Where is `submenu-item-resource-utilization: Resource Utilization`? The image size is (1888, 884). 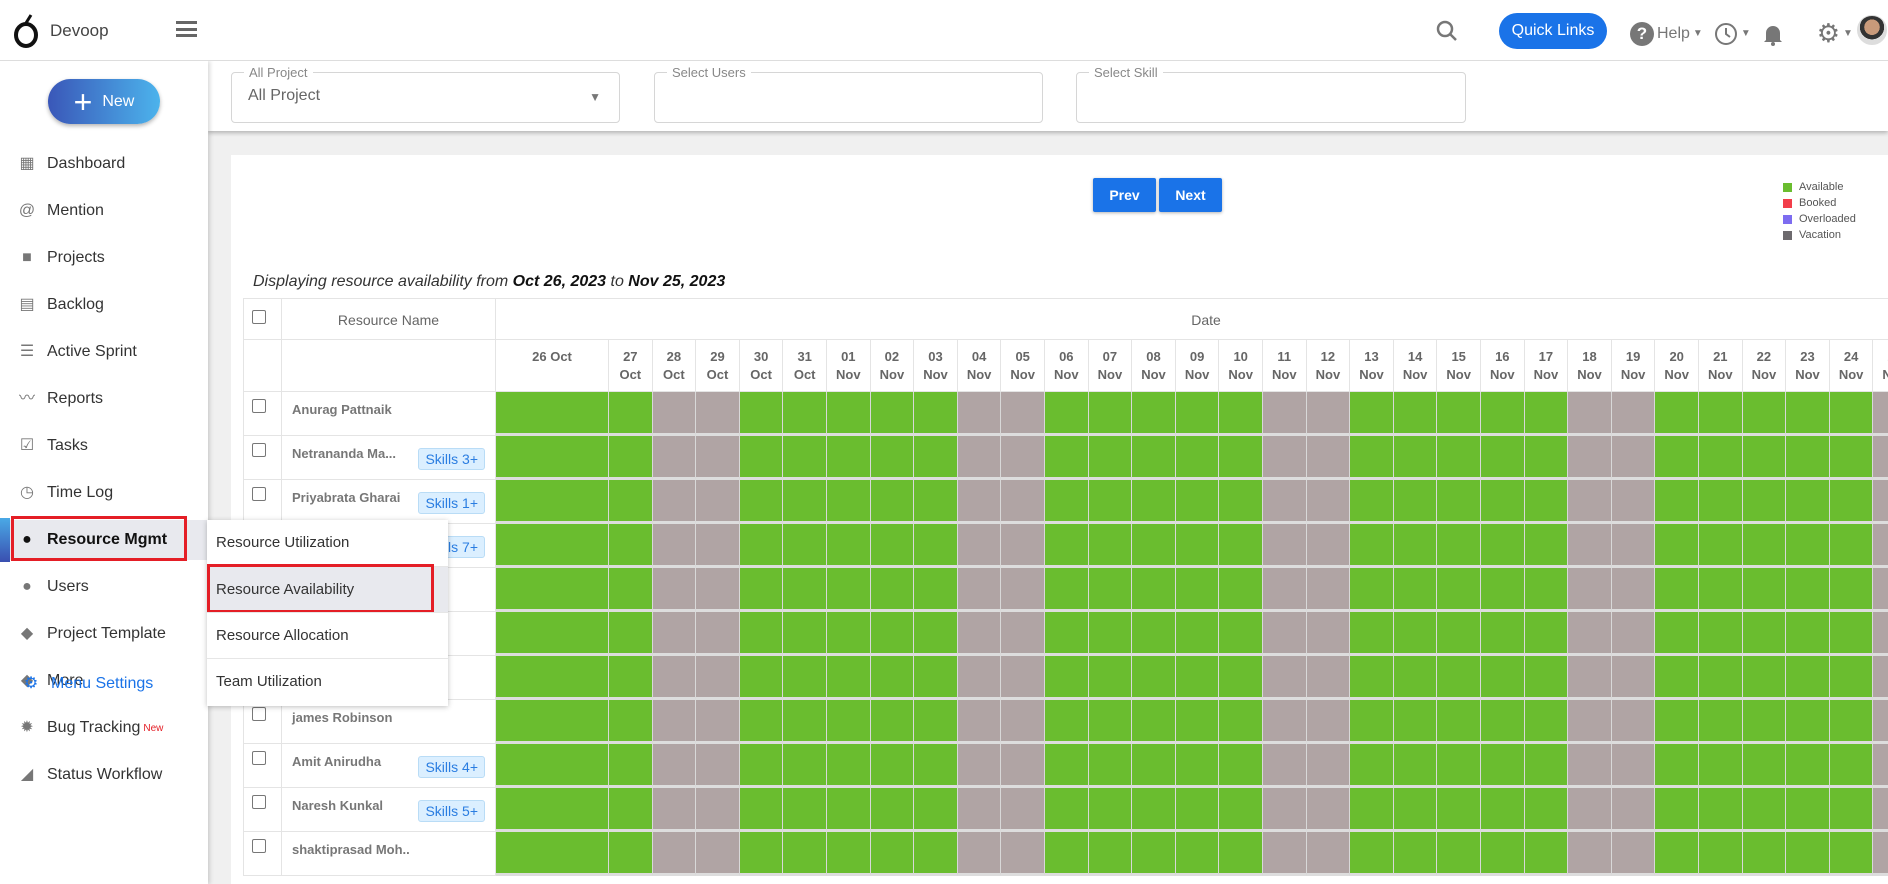 submenu-item-resource-utilization: Resource Utilization is located at coordinates (327, 543).